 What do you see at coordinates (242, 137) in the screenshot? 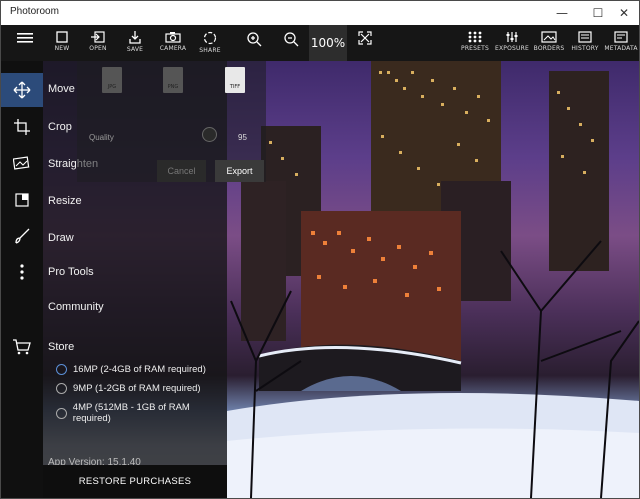
I see `quality-value: 95` at bounding box center [242, 137].